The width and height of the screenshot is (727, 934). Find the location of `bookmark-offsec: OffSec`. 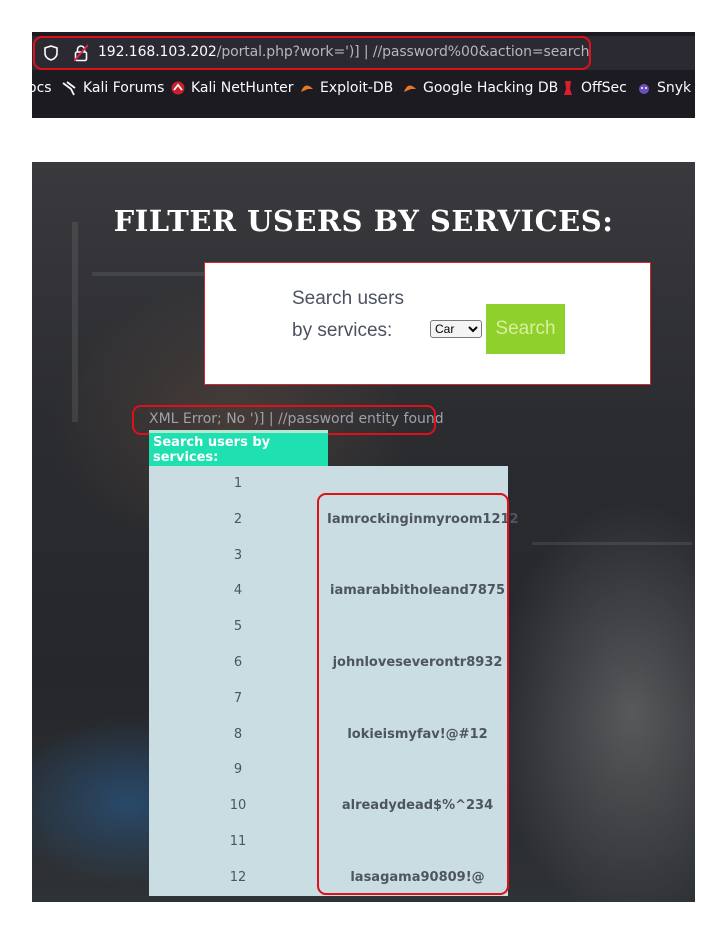

bookmark-offsec: OffSec is located at coordinates (593, 88).